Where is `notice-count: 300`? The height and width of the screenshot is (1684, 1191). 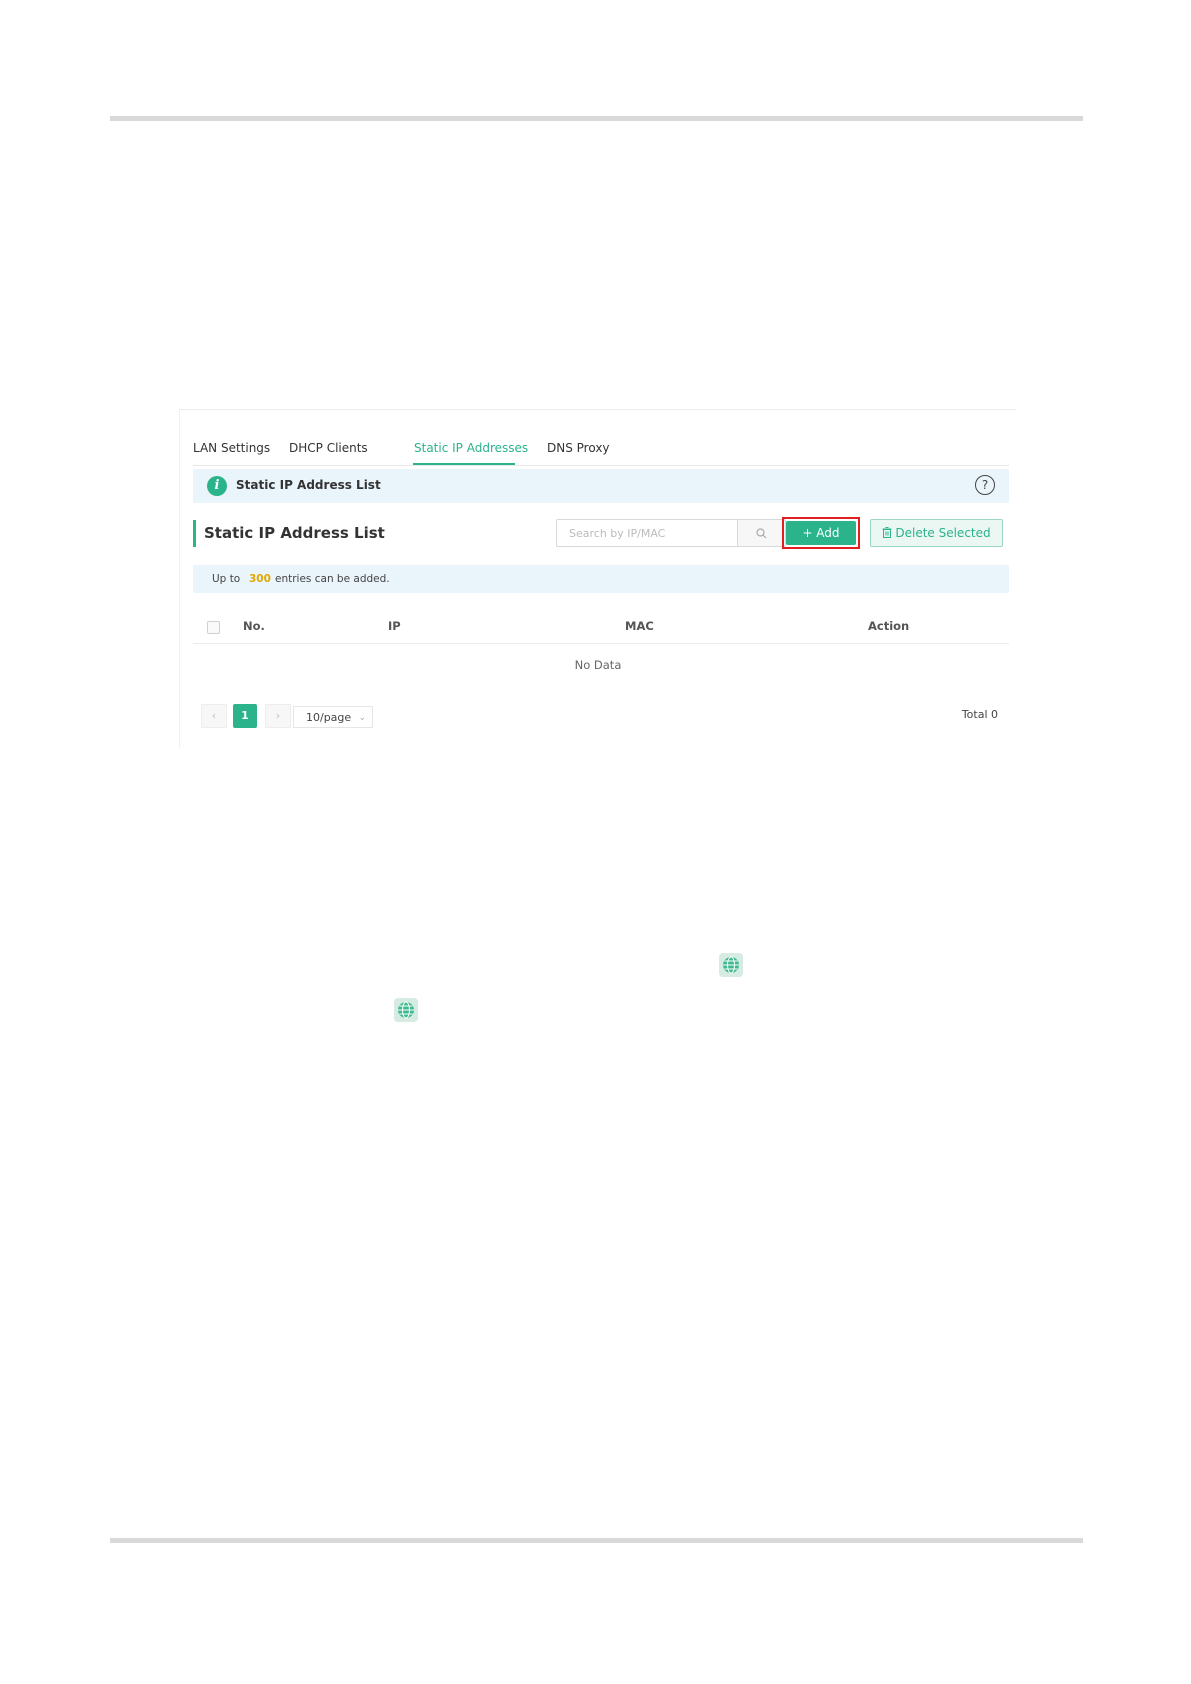
notice-count: 300 is located at coordinates (260, 579).